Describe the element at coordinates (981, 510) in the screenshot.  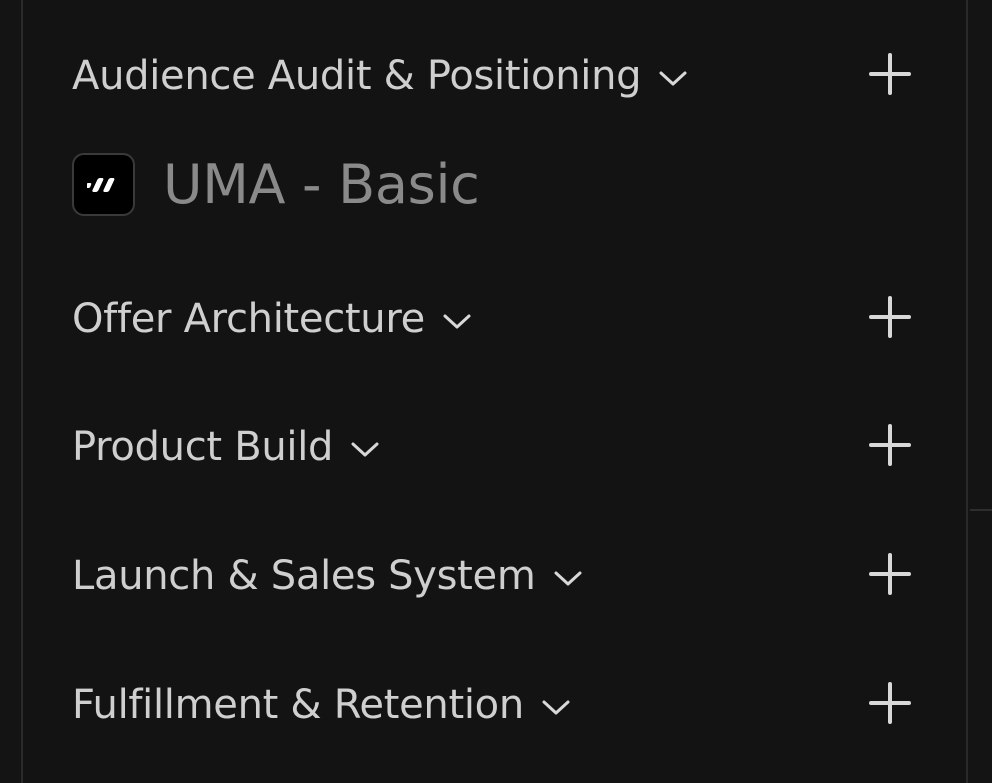
I see `divider` at that location.